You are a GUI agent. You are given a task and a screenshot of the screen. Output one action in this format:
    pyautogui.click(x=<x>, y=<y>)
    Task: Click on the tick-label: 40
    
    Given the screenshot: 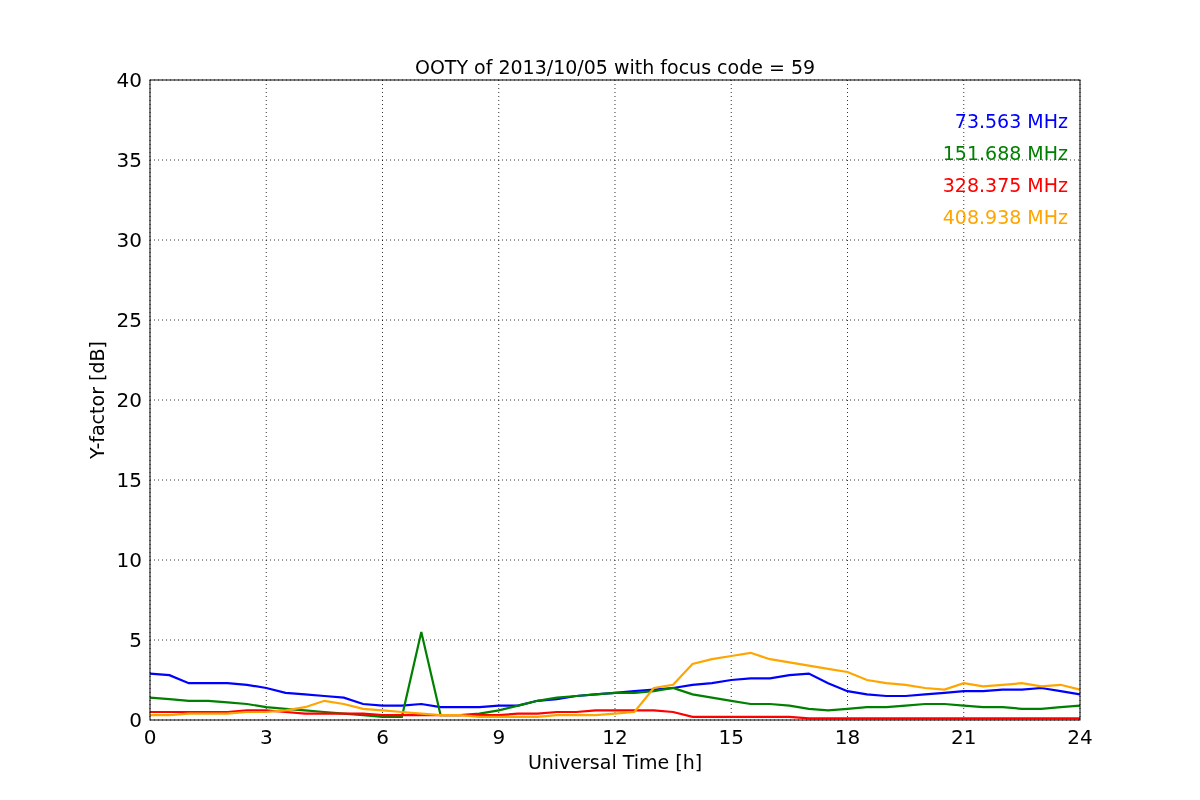 What is the action you would take?
    pyautogui.click(x=129, y=80)
    